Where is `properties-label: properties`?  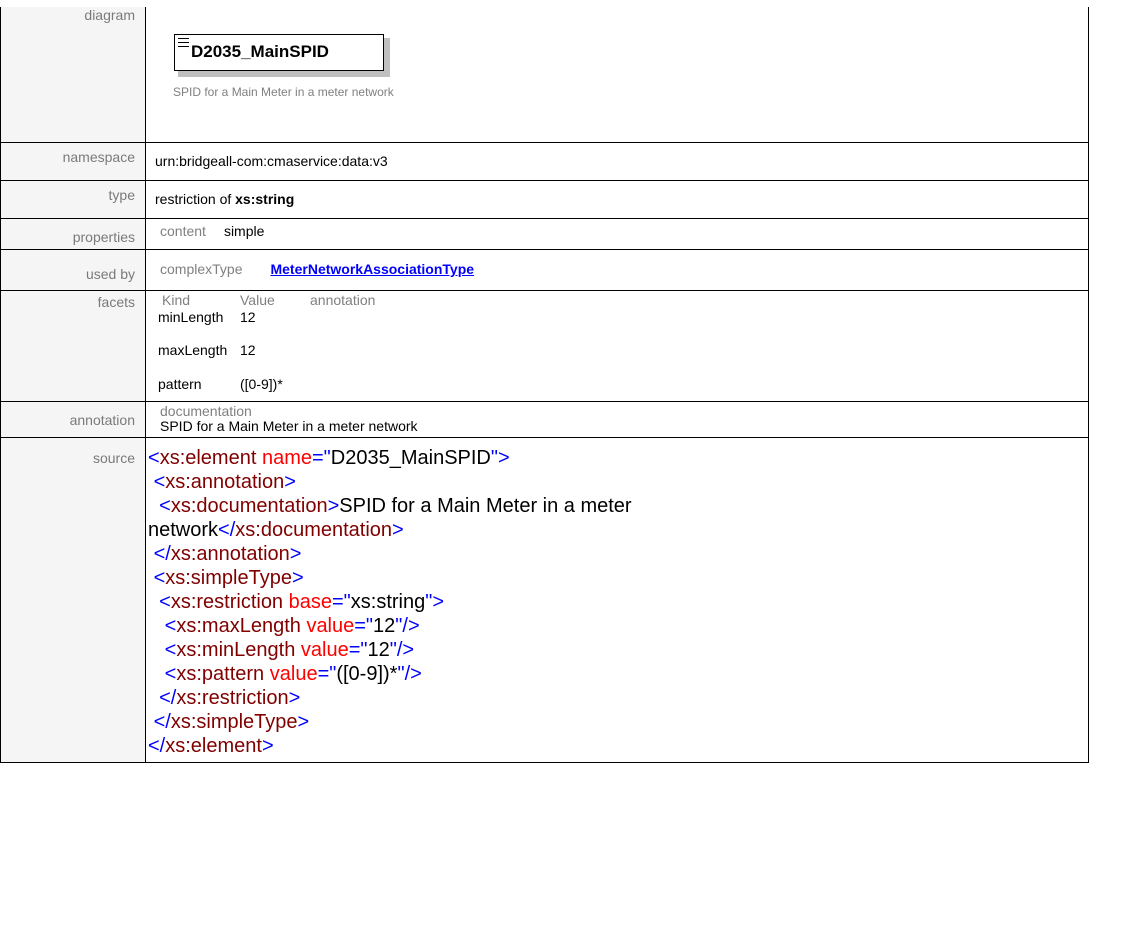
properties-label: properties is located at coordinates (73, 234).